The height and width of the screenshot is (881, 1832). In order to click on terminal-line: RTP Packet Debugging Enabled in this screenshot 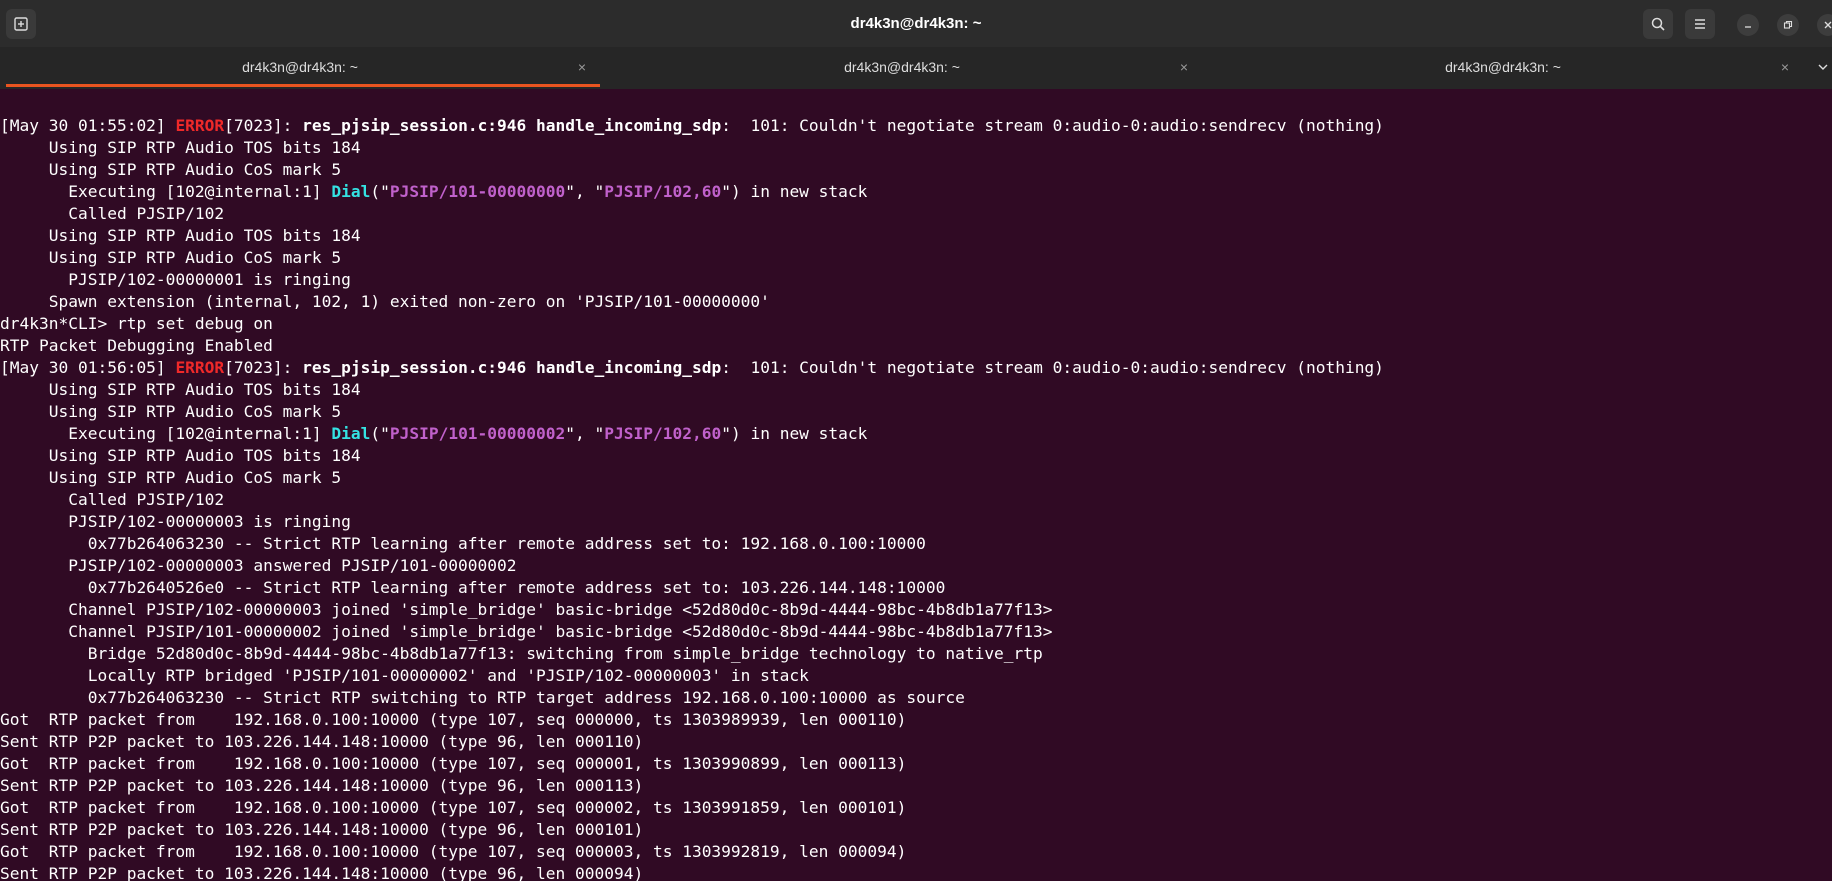, I will do `click(136, 345)`.